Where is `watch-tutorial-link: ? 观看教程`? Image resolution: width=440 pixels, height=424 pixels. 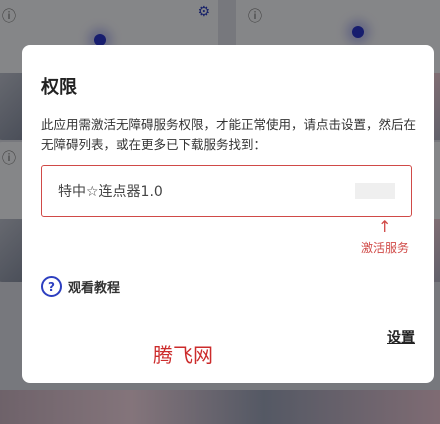 watch-tutorial-link: ? 观看教程 is located at coordinates (80, 286).